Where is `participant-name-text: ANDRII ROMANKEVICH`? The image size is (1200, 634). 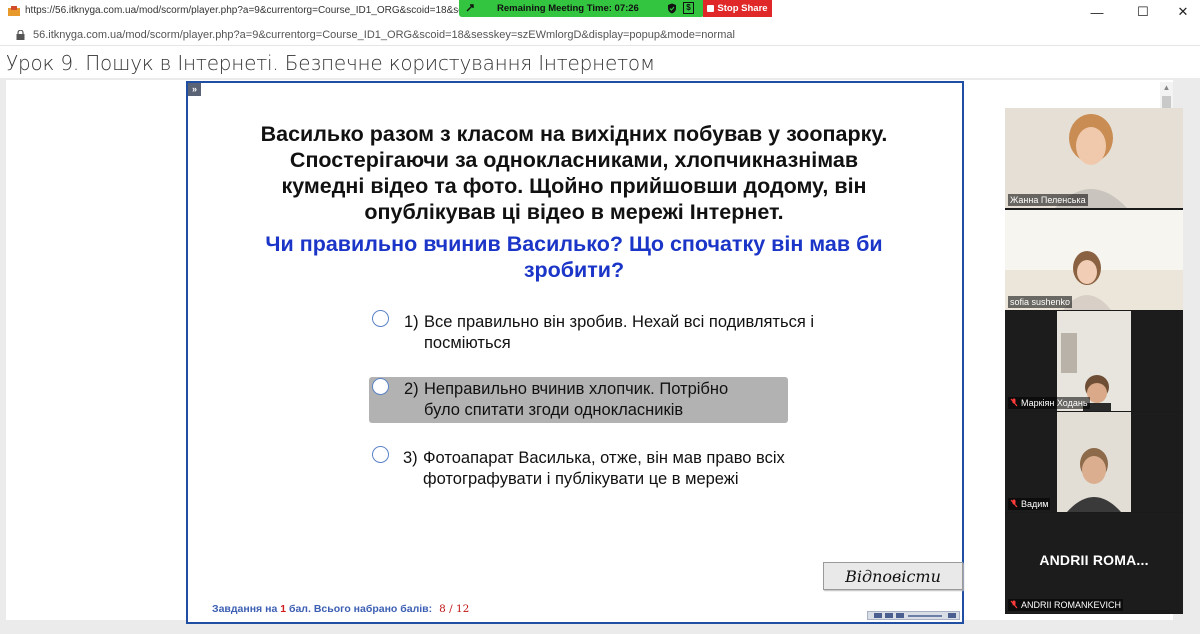 participant-name-text: ANDRII ROMANKEVICH is located at coordinates (1071, 605).